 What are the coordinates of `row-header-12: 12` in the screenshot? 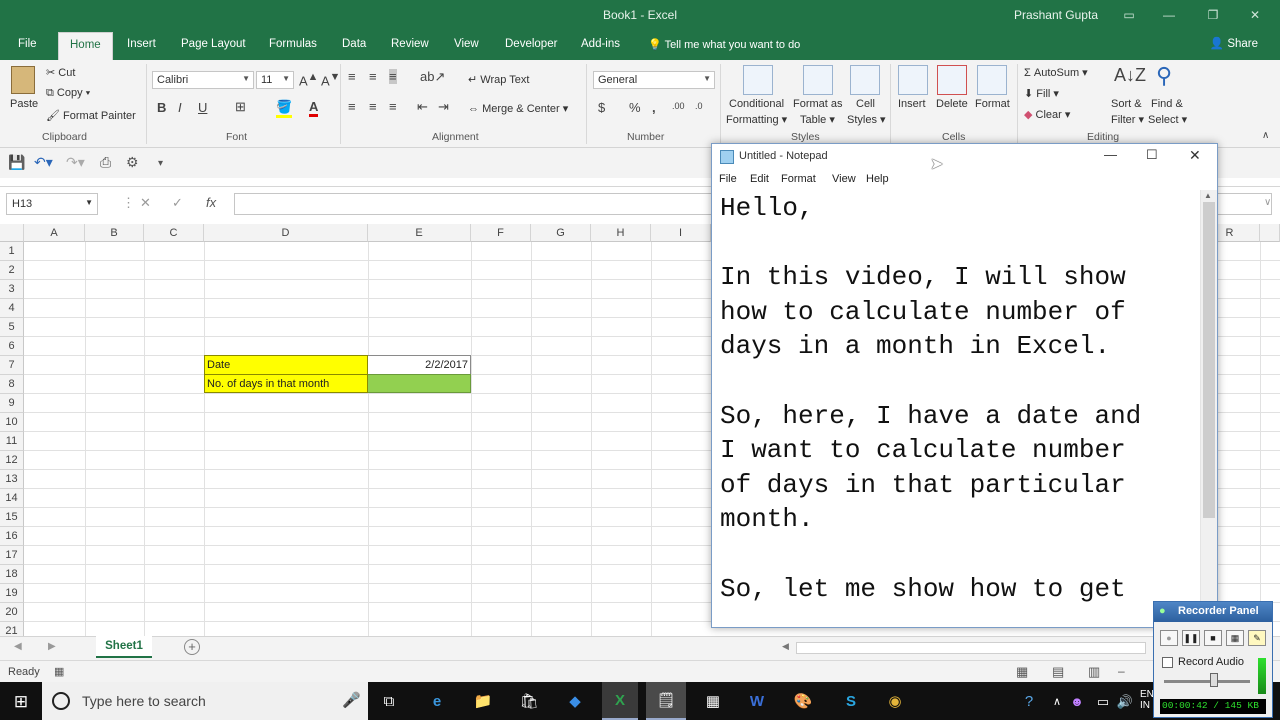 It's located at (12, 460).